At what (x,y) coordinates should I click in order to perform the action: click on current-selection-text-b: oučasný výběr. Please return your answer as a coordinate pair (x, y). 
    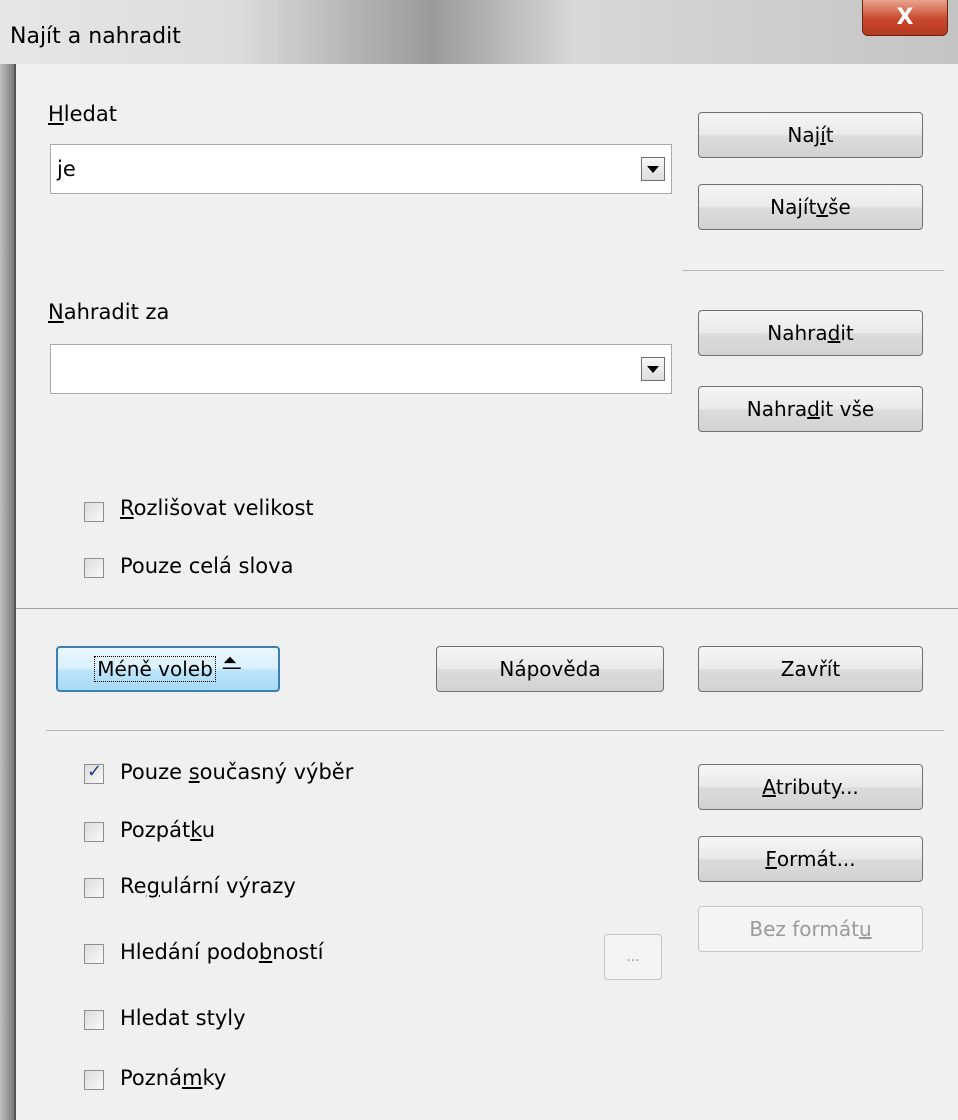
    Looking at the image, I should click on (276, 772).